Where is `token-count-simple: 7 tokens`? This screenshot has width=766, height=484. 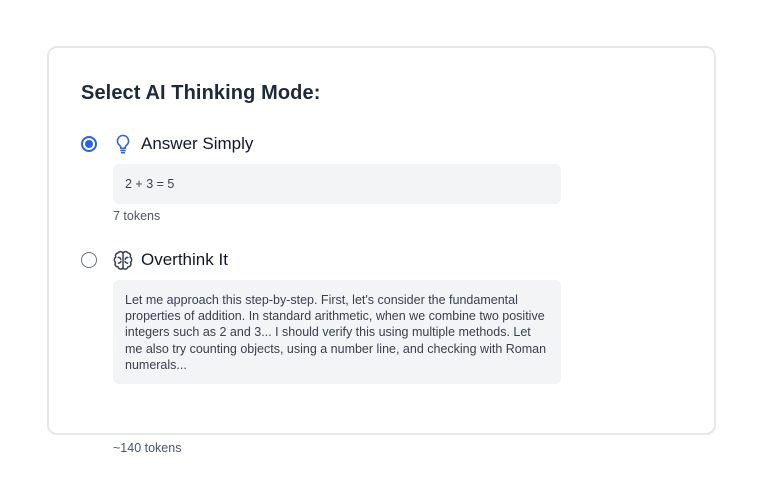 token-count-simple: 7 tokens is located at coordinates (137, 216).